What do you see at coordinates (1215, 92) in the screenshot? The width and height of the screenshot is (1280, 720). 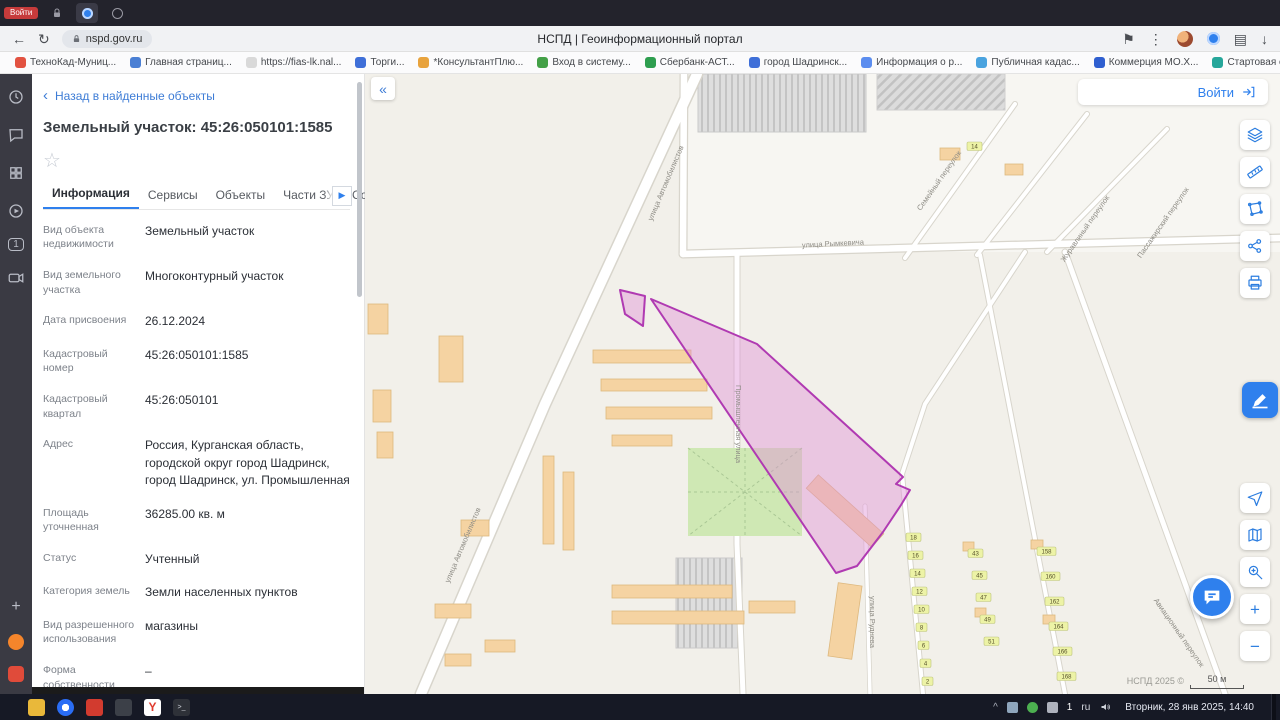 I see `login-label: Войти` at bounding box center [1215, 92].